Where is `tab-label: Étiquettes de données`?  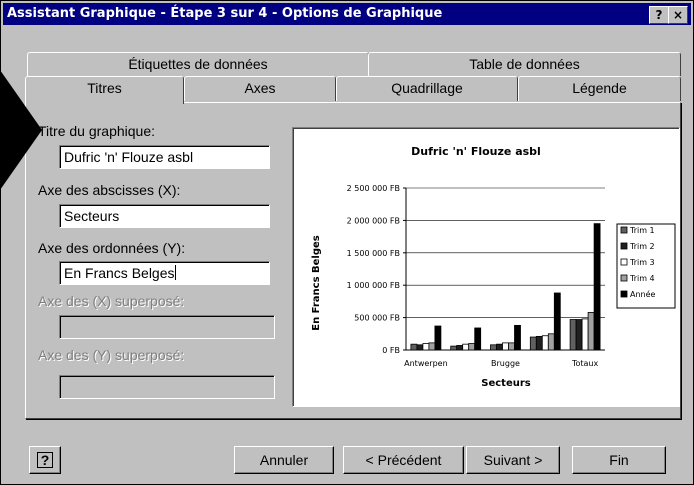
tab-label: Étiquettes de données is located at coordinates (198, 64).